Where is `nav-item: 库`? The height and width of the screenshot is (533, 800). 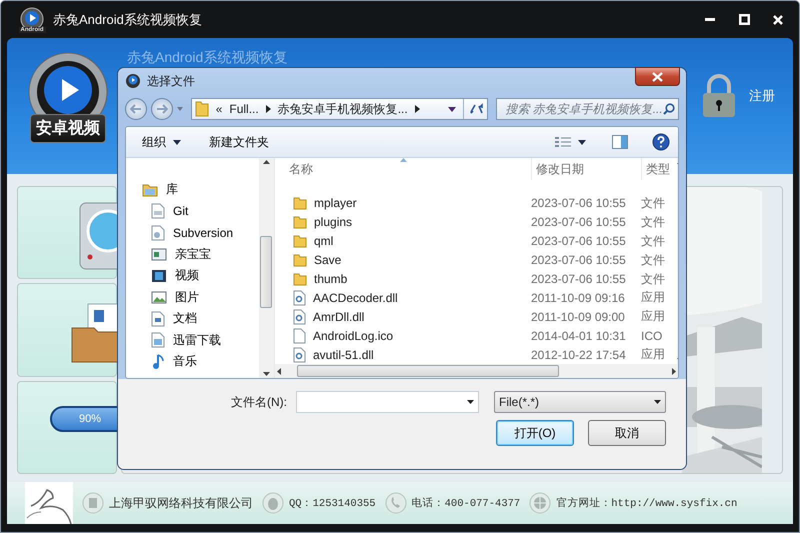
nav-item: 库 is located at coordinates (200, 189).